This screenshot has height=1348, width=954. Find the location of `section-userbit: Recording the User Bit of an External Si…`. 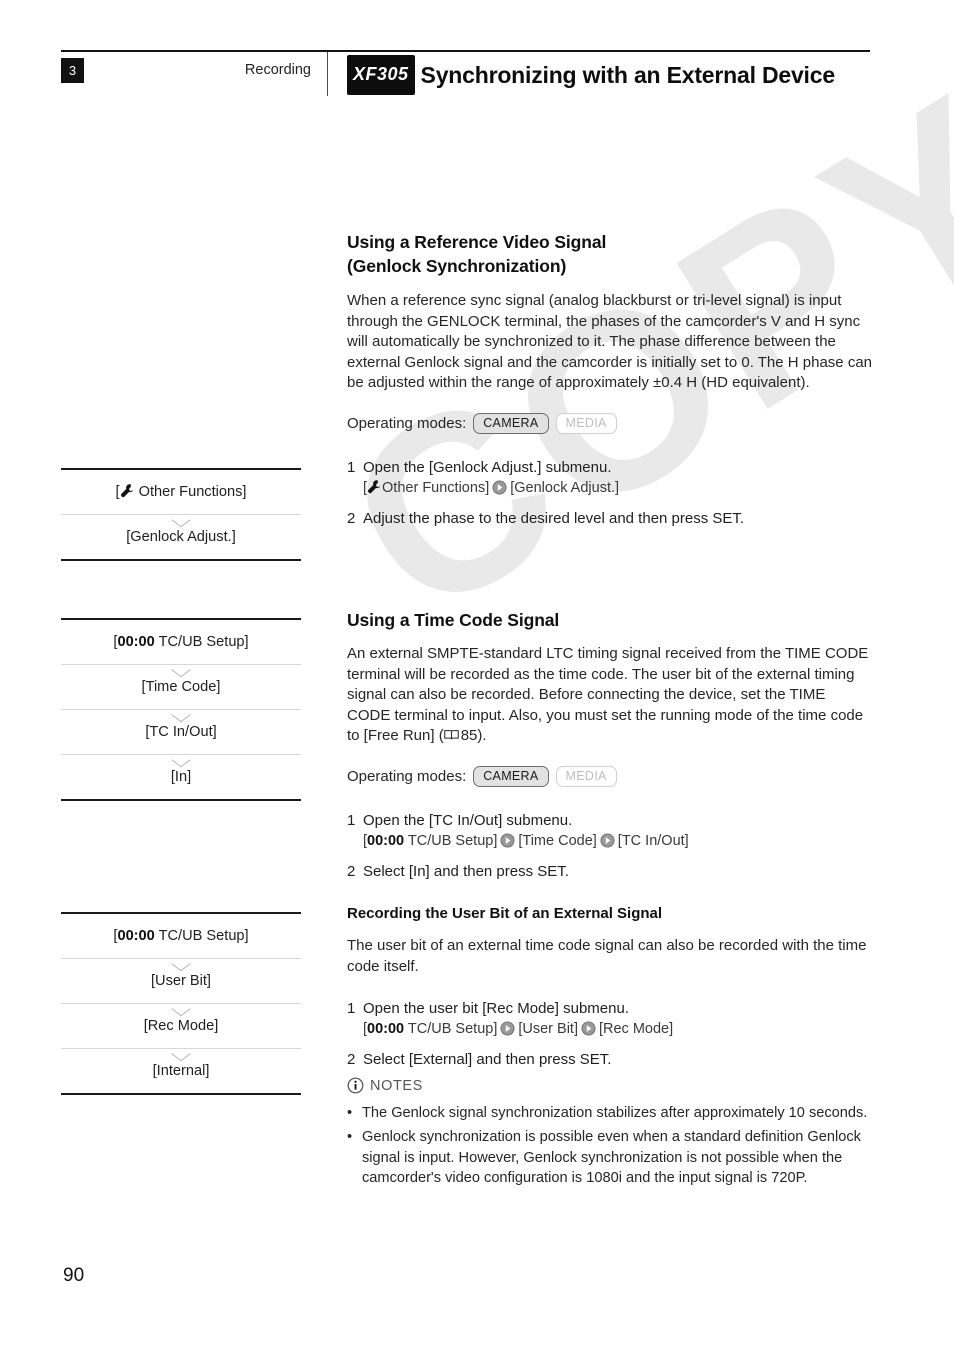

section-userbit: Recording the User Bit of an External Si… is located at coordinates (609, 986).